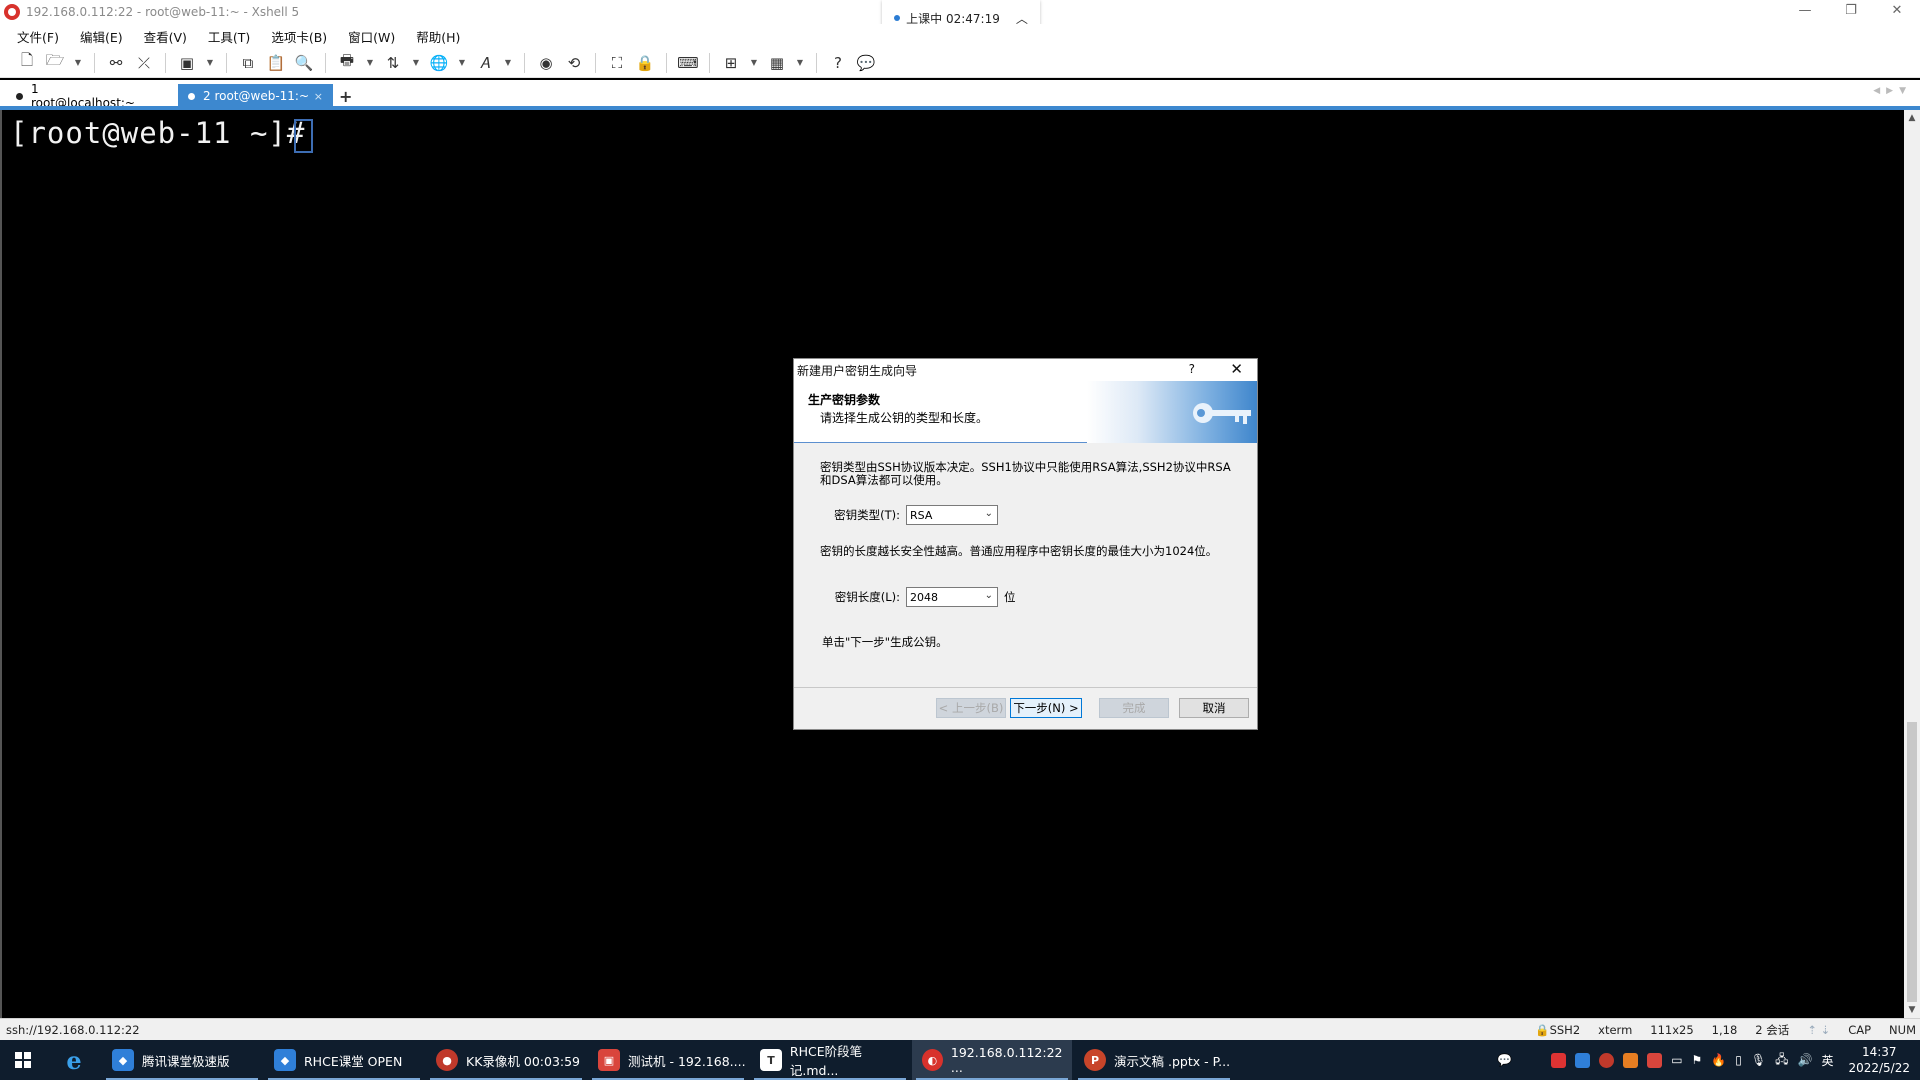  I want to click on volume-icon: 🔊, so click(1805, 1060).